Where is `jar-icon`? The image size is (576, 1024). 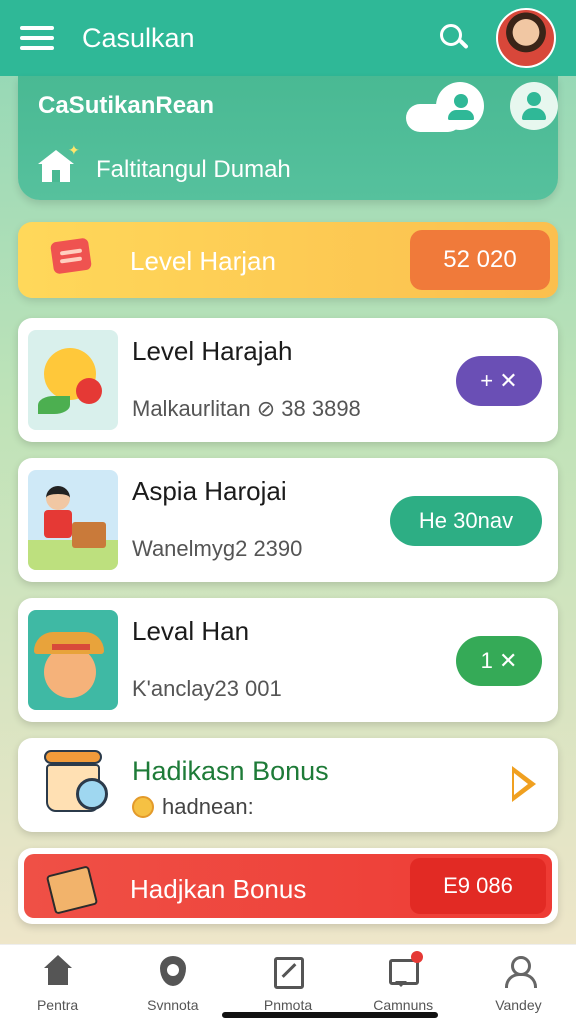 jar-icon is located at coordinates (74, 785).